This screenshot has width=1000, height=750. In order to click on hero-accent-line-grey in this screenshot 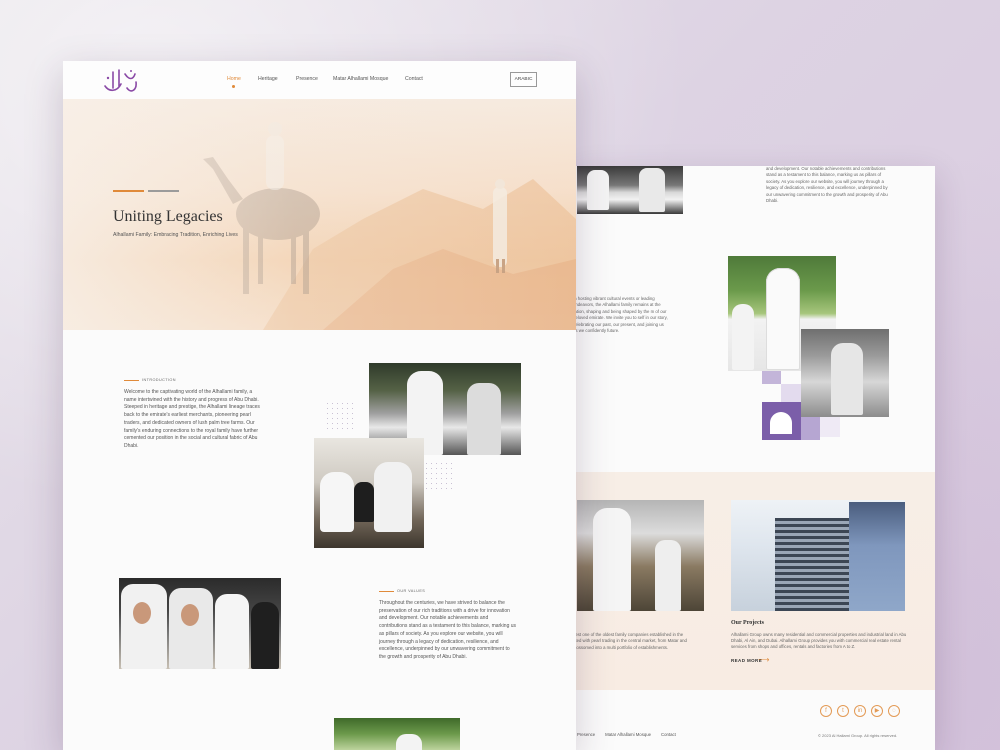, I will do `click(163, 191)`.